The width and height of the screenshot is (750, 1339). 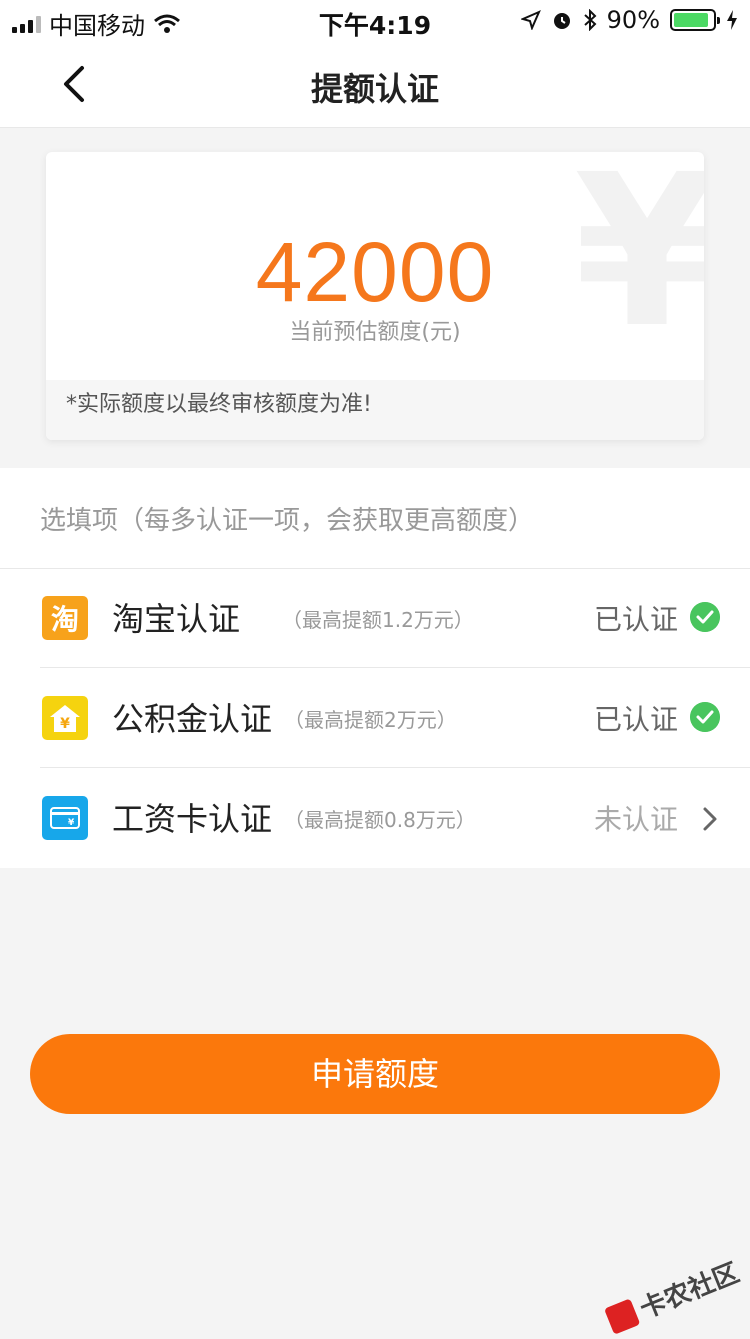 I want to click on taobao-icon: 淘, so click(x=65, y=618).